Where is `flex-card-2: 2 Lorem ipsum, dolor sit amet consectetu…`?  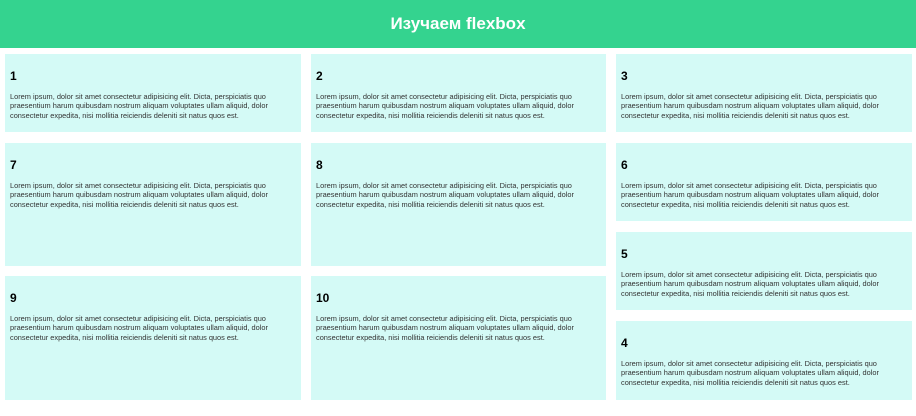
flex-card-2: 2 Lorem ipsum, dolor sit amet consectetu… is located at coordinates (458, 93).